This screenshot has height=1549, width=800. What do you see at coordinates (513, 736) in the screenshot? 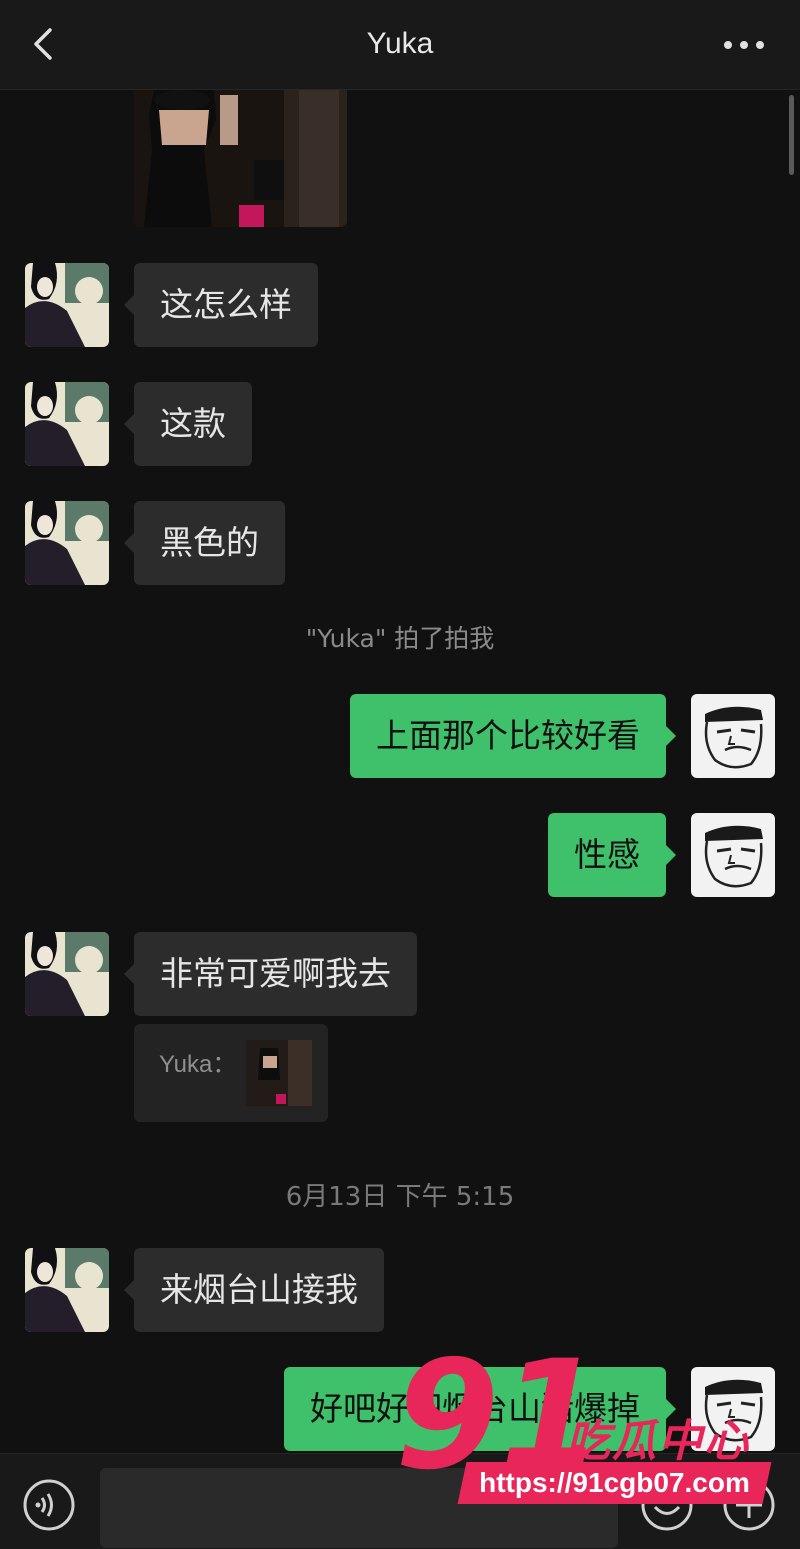
I see `sent-message-bubble: 上面那个比较好看` at bounding box center [513, 736].